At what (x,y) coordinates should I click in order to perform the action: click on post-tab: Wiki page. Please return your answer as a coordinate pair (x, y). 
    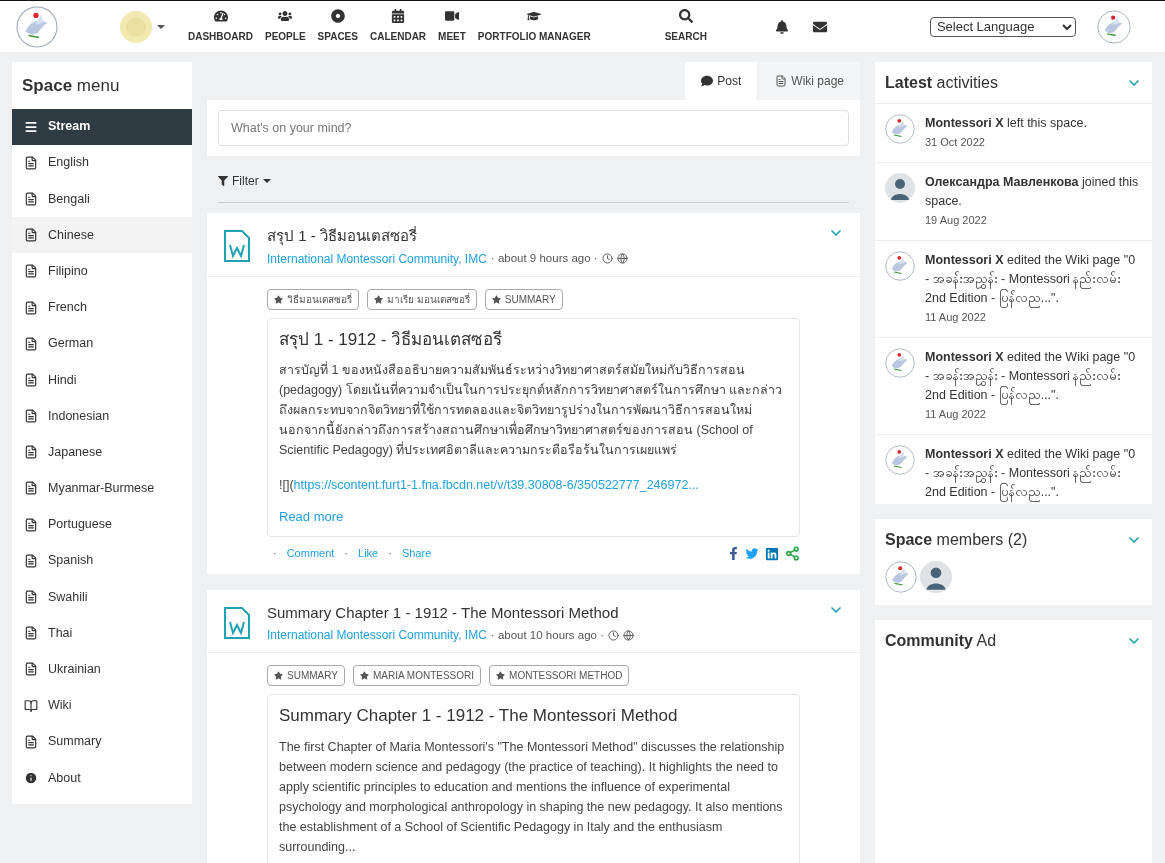
    Looking at the image, I should click on (809, 81).